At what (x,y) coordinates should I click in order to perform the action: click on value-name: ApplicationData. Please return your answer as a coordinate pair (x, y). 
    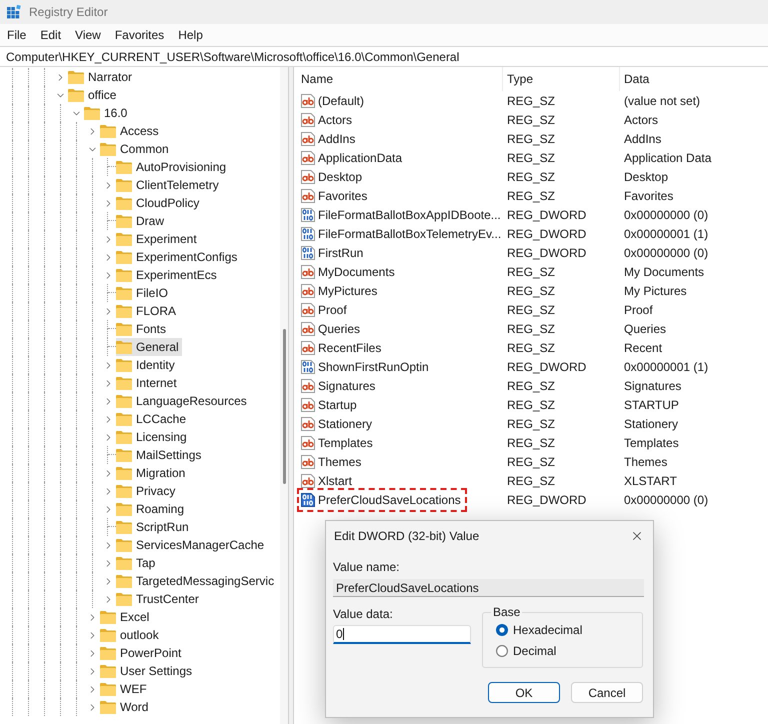
    Looking at the image, I should click on (360, 157).